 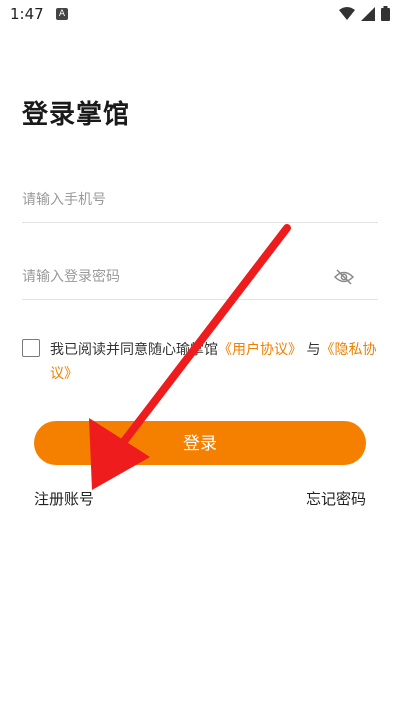 I want to click on phone-field, so click(x=200, y=202).